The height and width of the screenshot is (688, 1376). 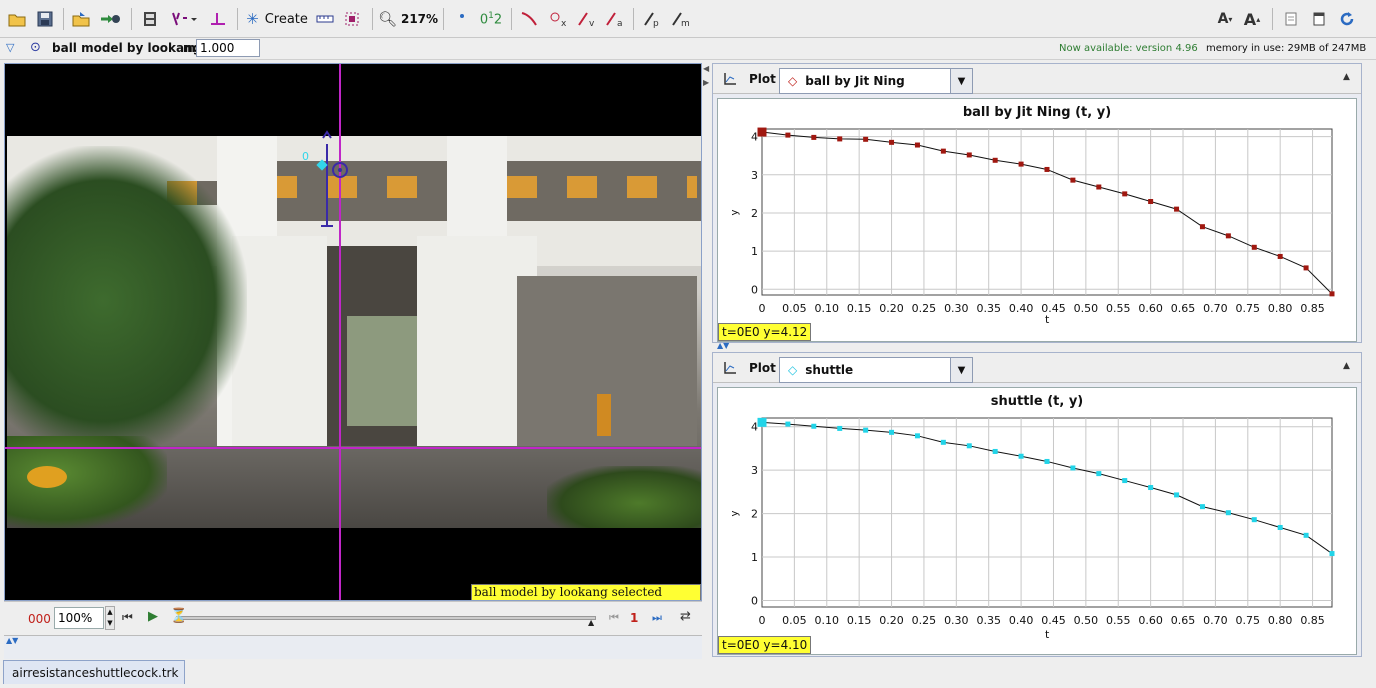 I want to click on file-tab: airresistanceshuttlecock.trk, so click(x=94, y=672).